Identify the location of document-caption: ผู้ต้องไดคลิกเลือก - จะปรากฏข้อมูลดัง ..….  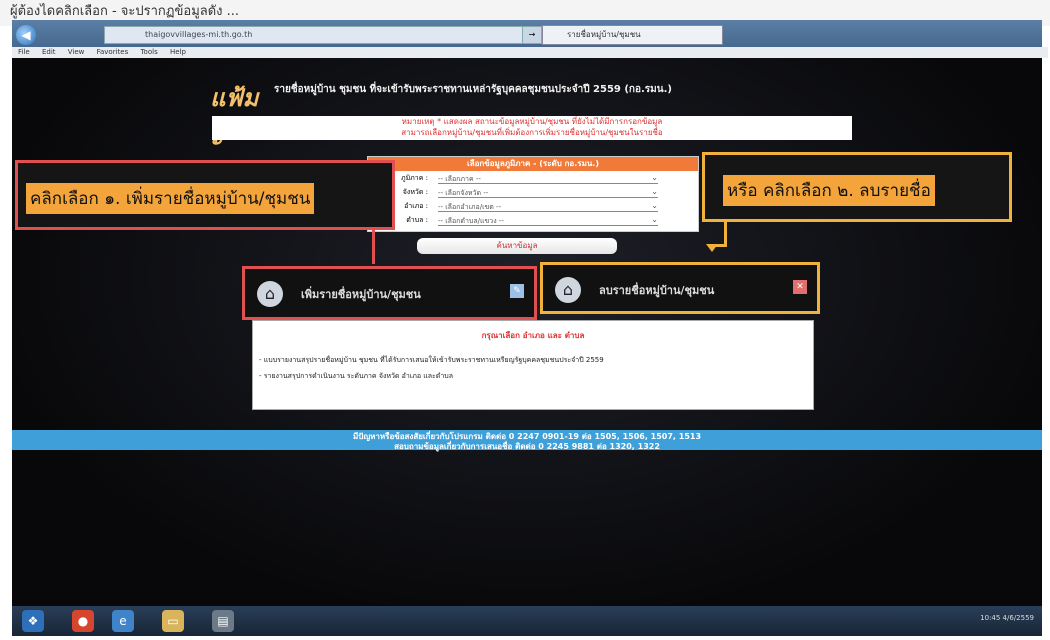
(125, 11).